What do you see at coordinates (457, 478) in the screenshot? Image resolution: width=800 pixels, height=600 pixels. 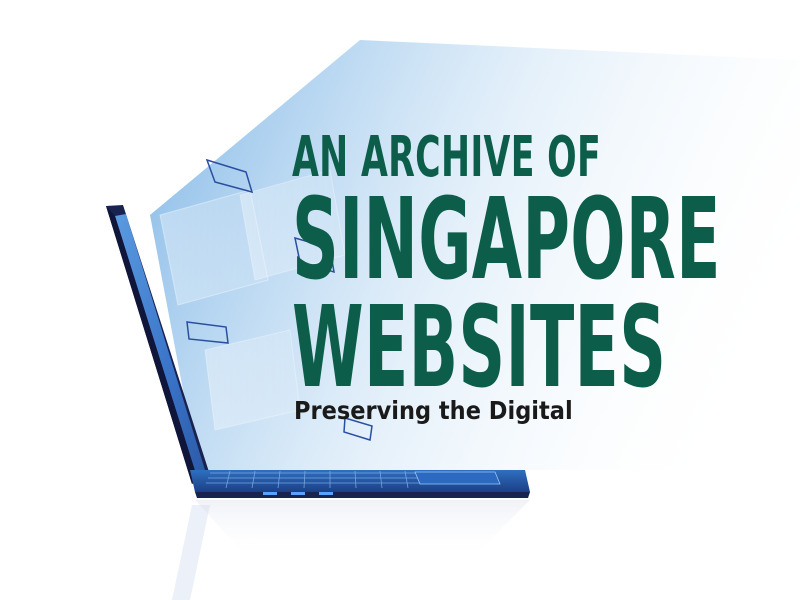 I see `trackpad` at bounding box center [457, 478].